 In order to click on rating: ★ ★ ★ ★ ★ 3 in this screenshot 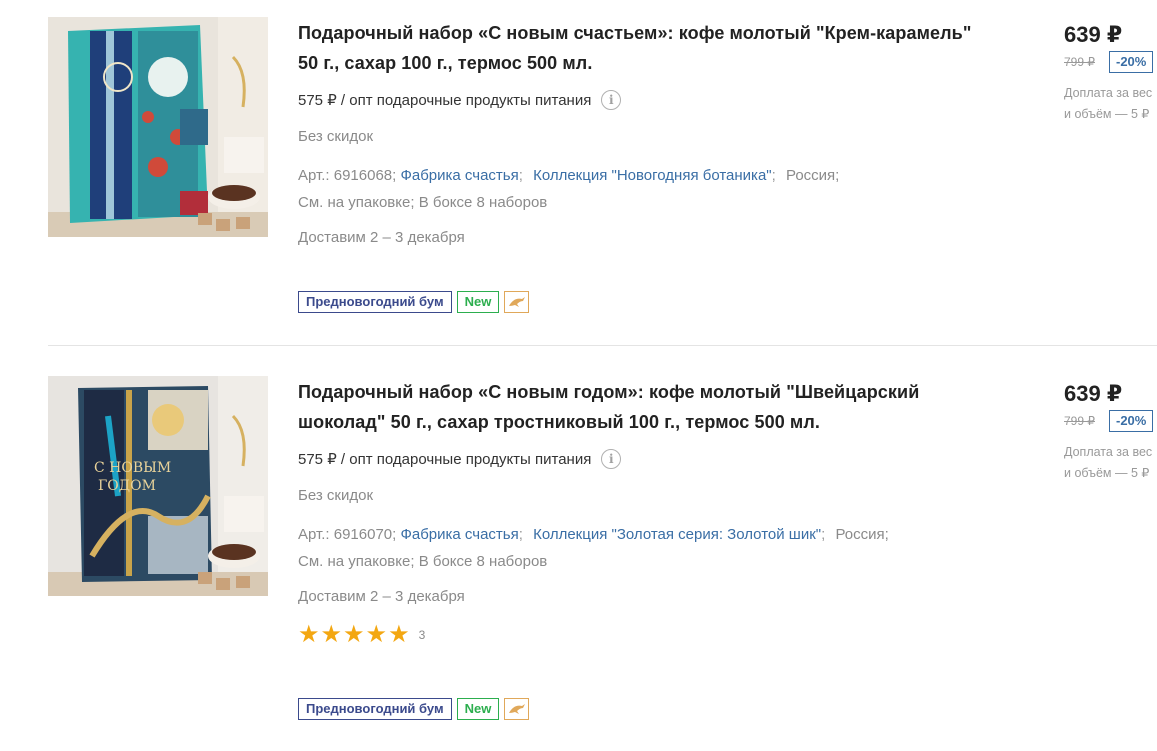, I will do `click(638, 635)`.